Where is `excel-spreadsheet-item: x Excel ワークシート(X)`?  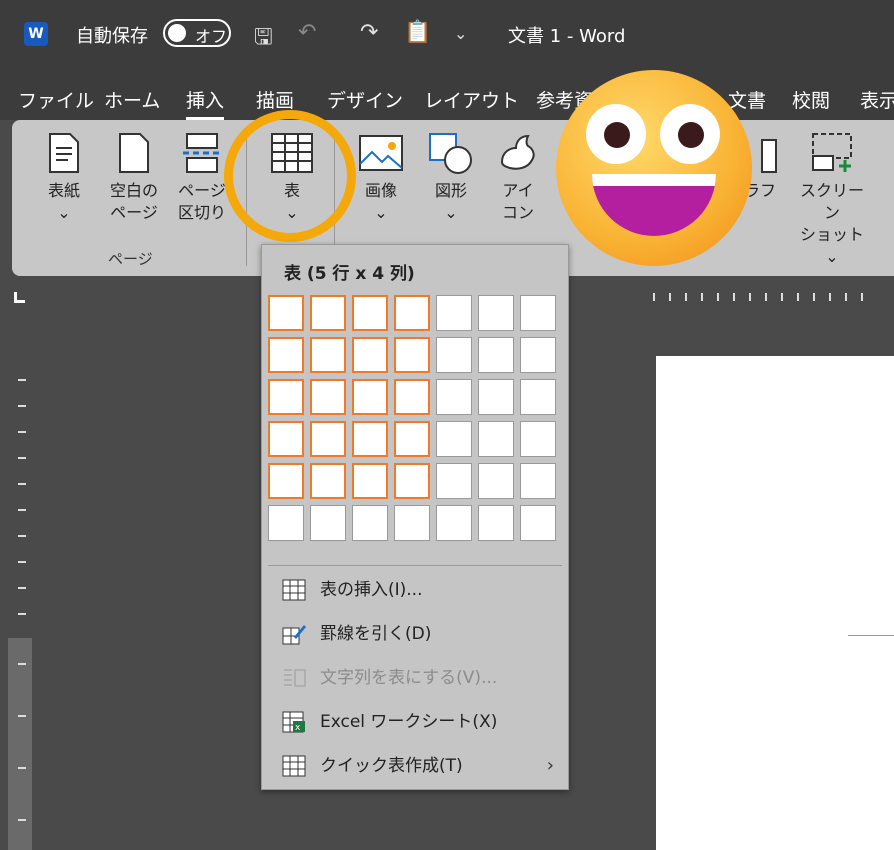 excel-spreadsheet-item: x Excel ワークシート(X) is located at coordinates (389, 720).